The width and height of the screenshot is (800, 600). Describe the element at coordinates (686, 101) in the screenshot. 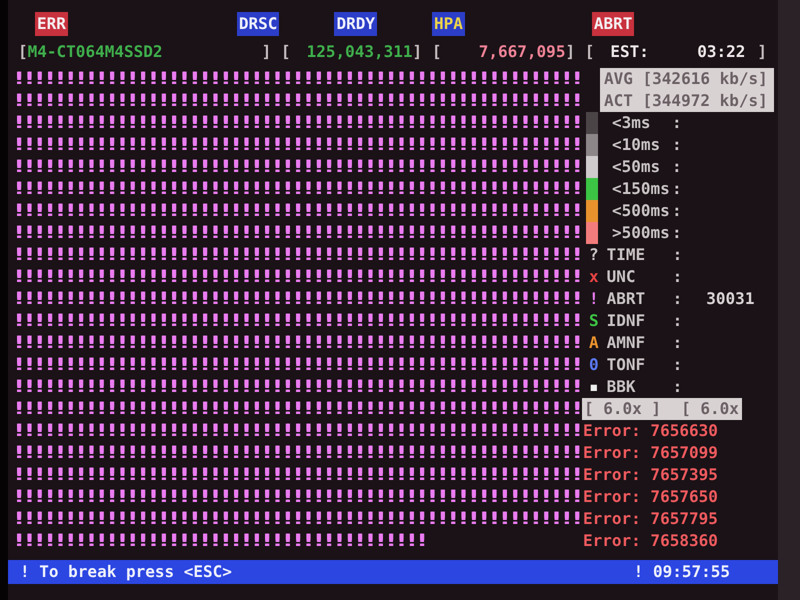

I see `actual-speed-text: ACT [344972 kb/s]` at that location.